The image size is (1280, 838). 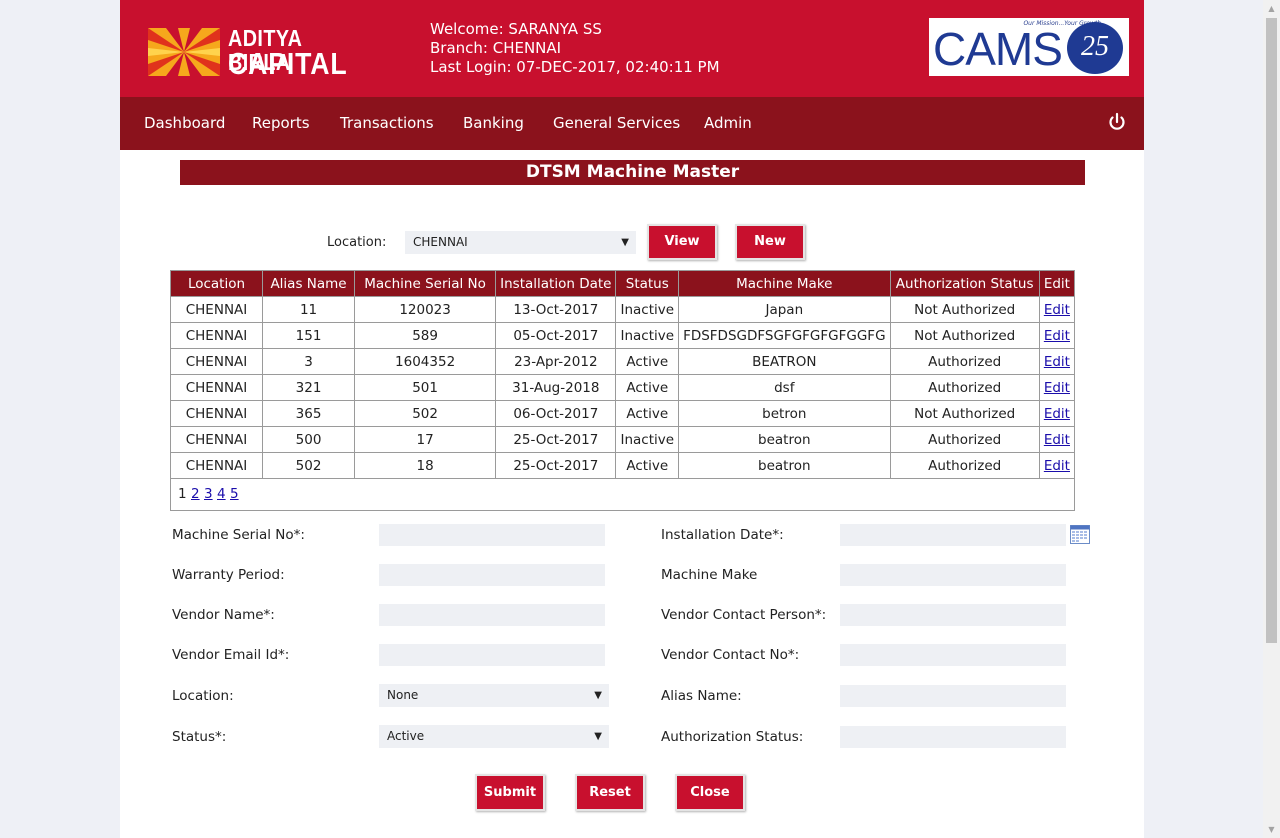 What do you see at coordinates (784, 465) in the screenshot?
I see `cell-machine-make: beatron` at bounding box center [784, 465].